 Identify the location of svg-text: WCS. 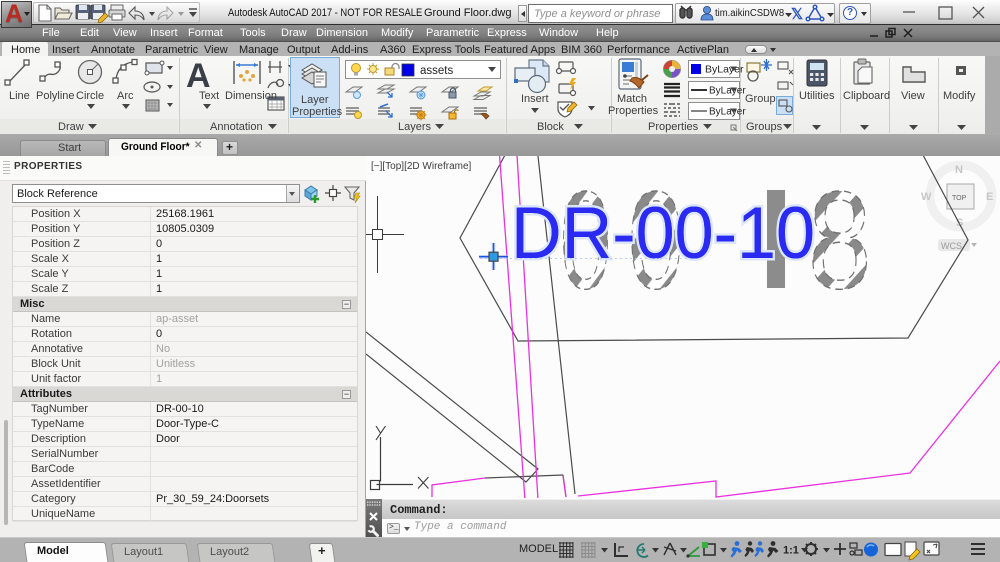
(951, 246).